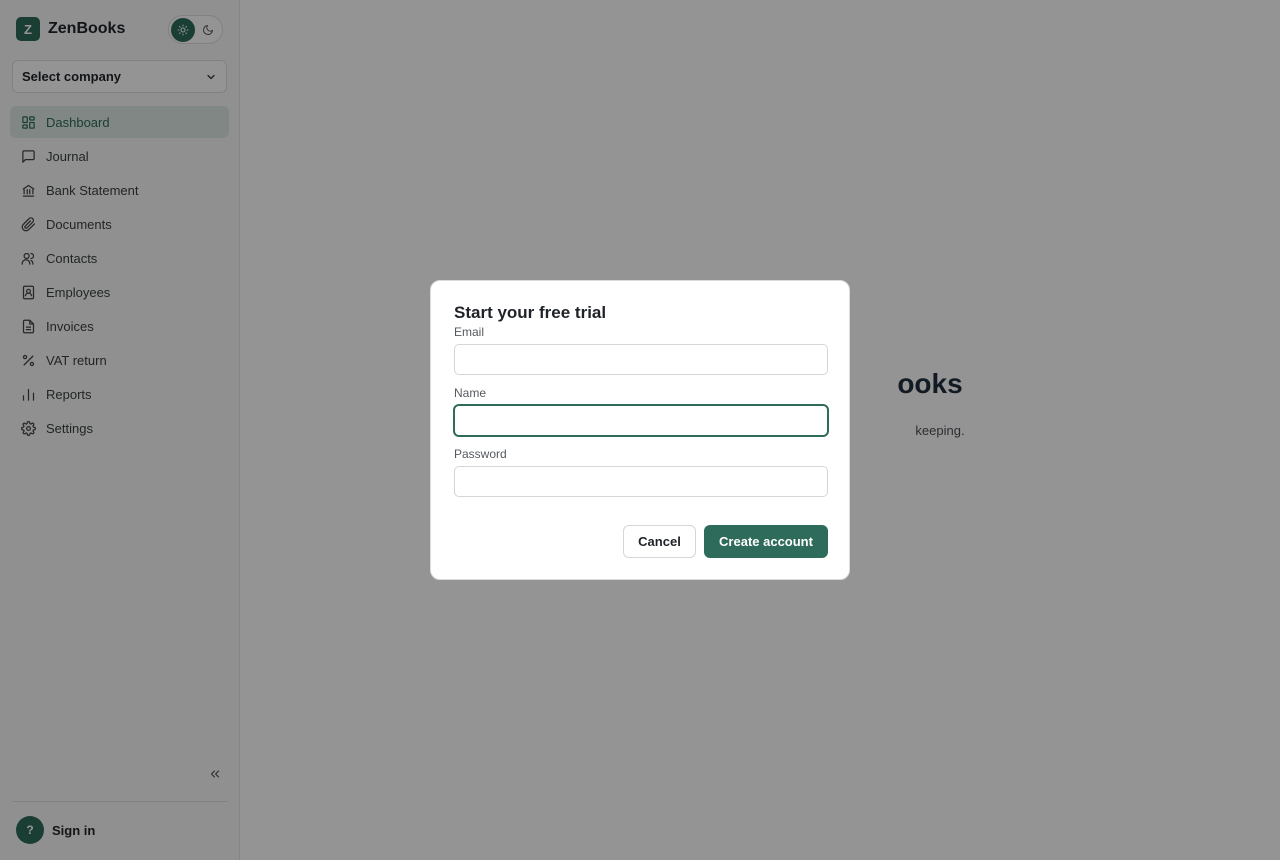 Image resolution: width=1280 pixels, height=860 pixels. Describe the element at coordinates (641, 420) in the screenshot. I see `name-field` at that location.